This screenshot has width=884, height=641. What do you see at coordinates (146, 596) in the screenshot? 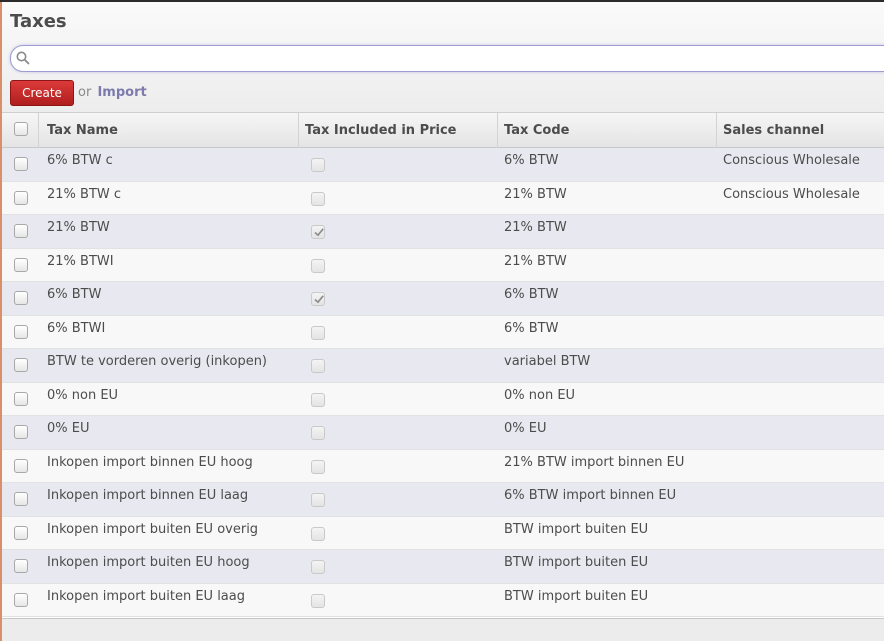
I see `tax-name-cell: Inkopen import buiten EU laag` at bounding box center [146, 596].